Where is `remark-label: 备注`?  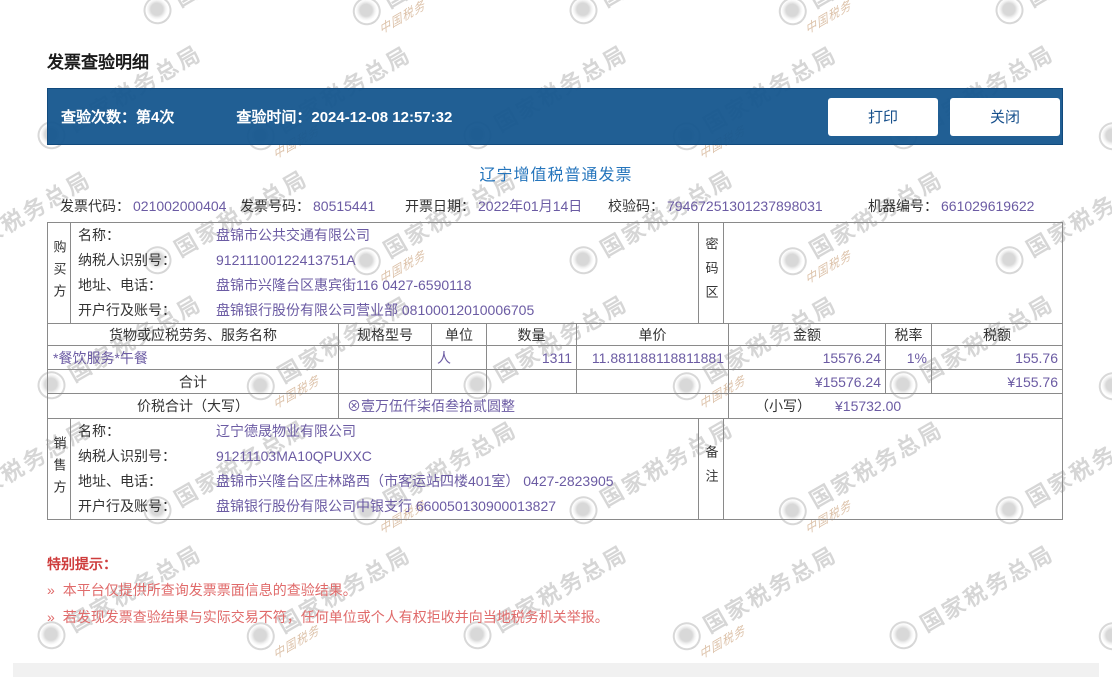 remark-label: 备注 is located at coordinates (711, 469).